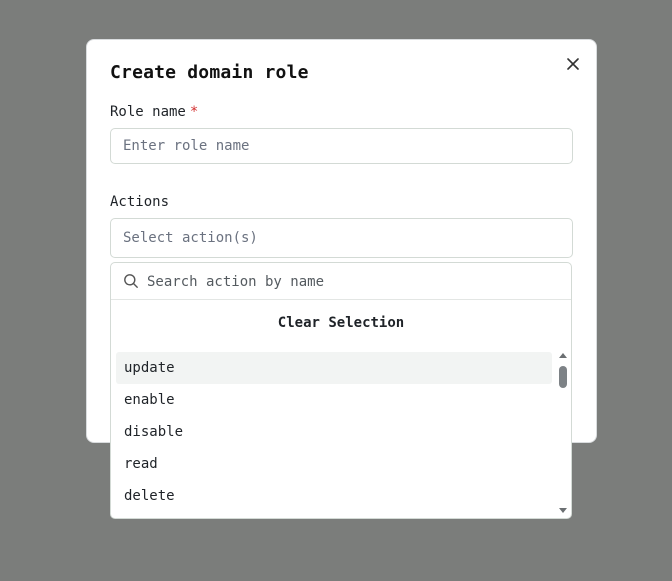 This screenshot has height=581, width=672. What do you see at coordinates (563, 355) in the screenshot?
I see `scroll-up-arrow-icon` at bounding box center [563, 355].